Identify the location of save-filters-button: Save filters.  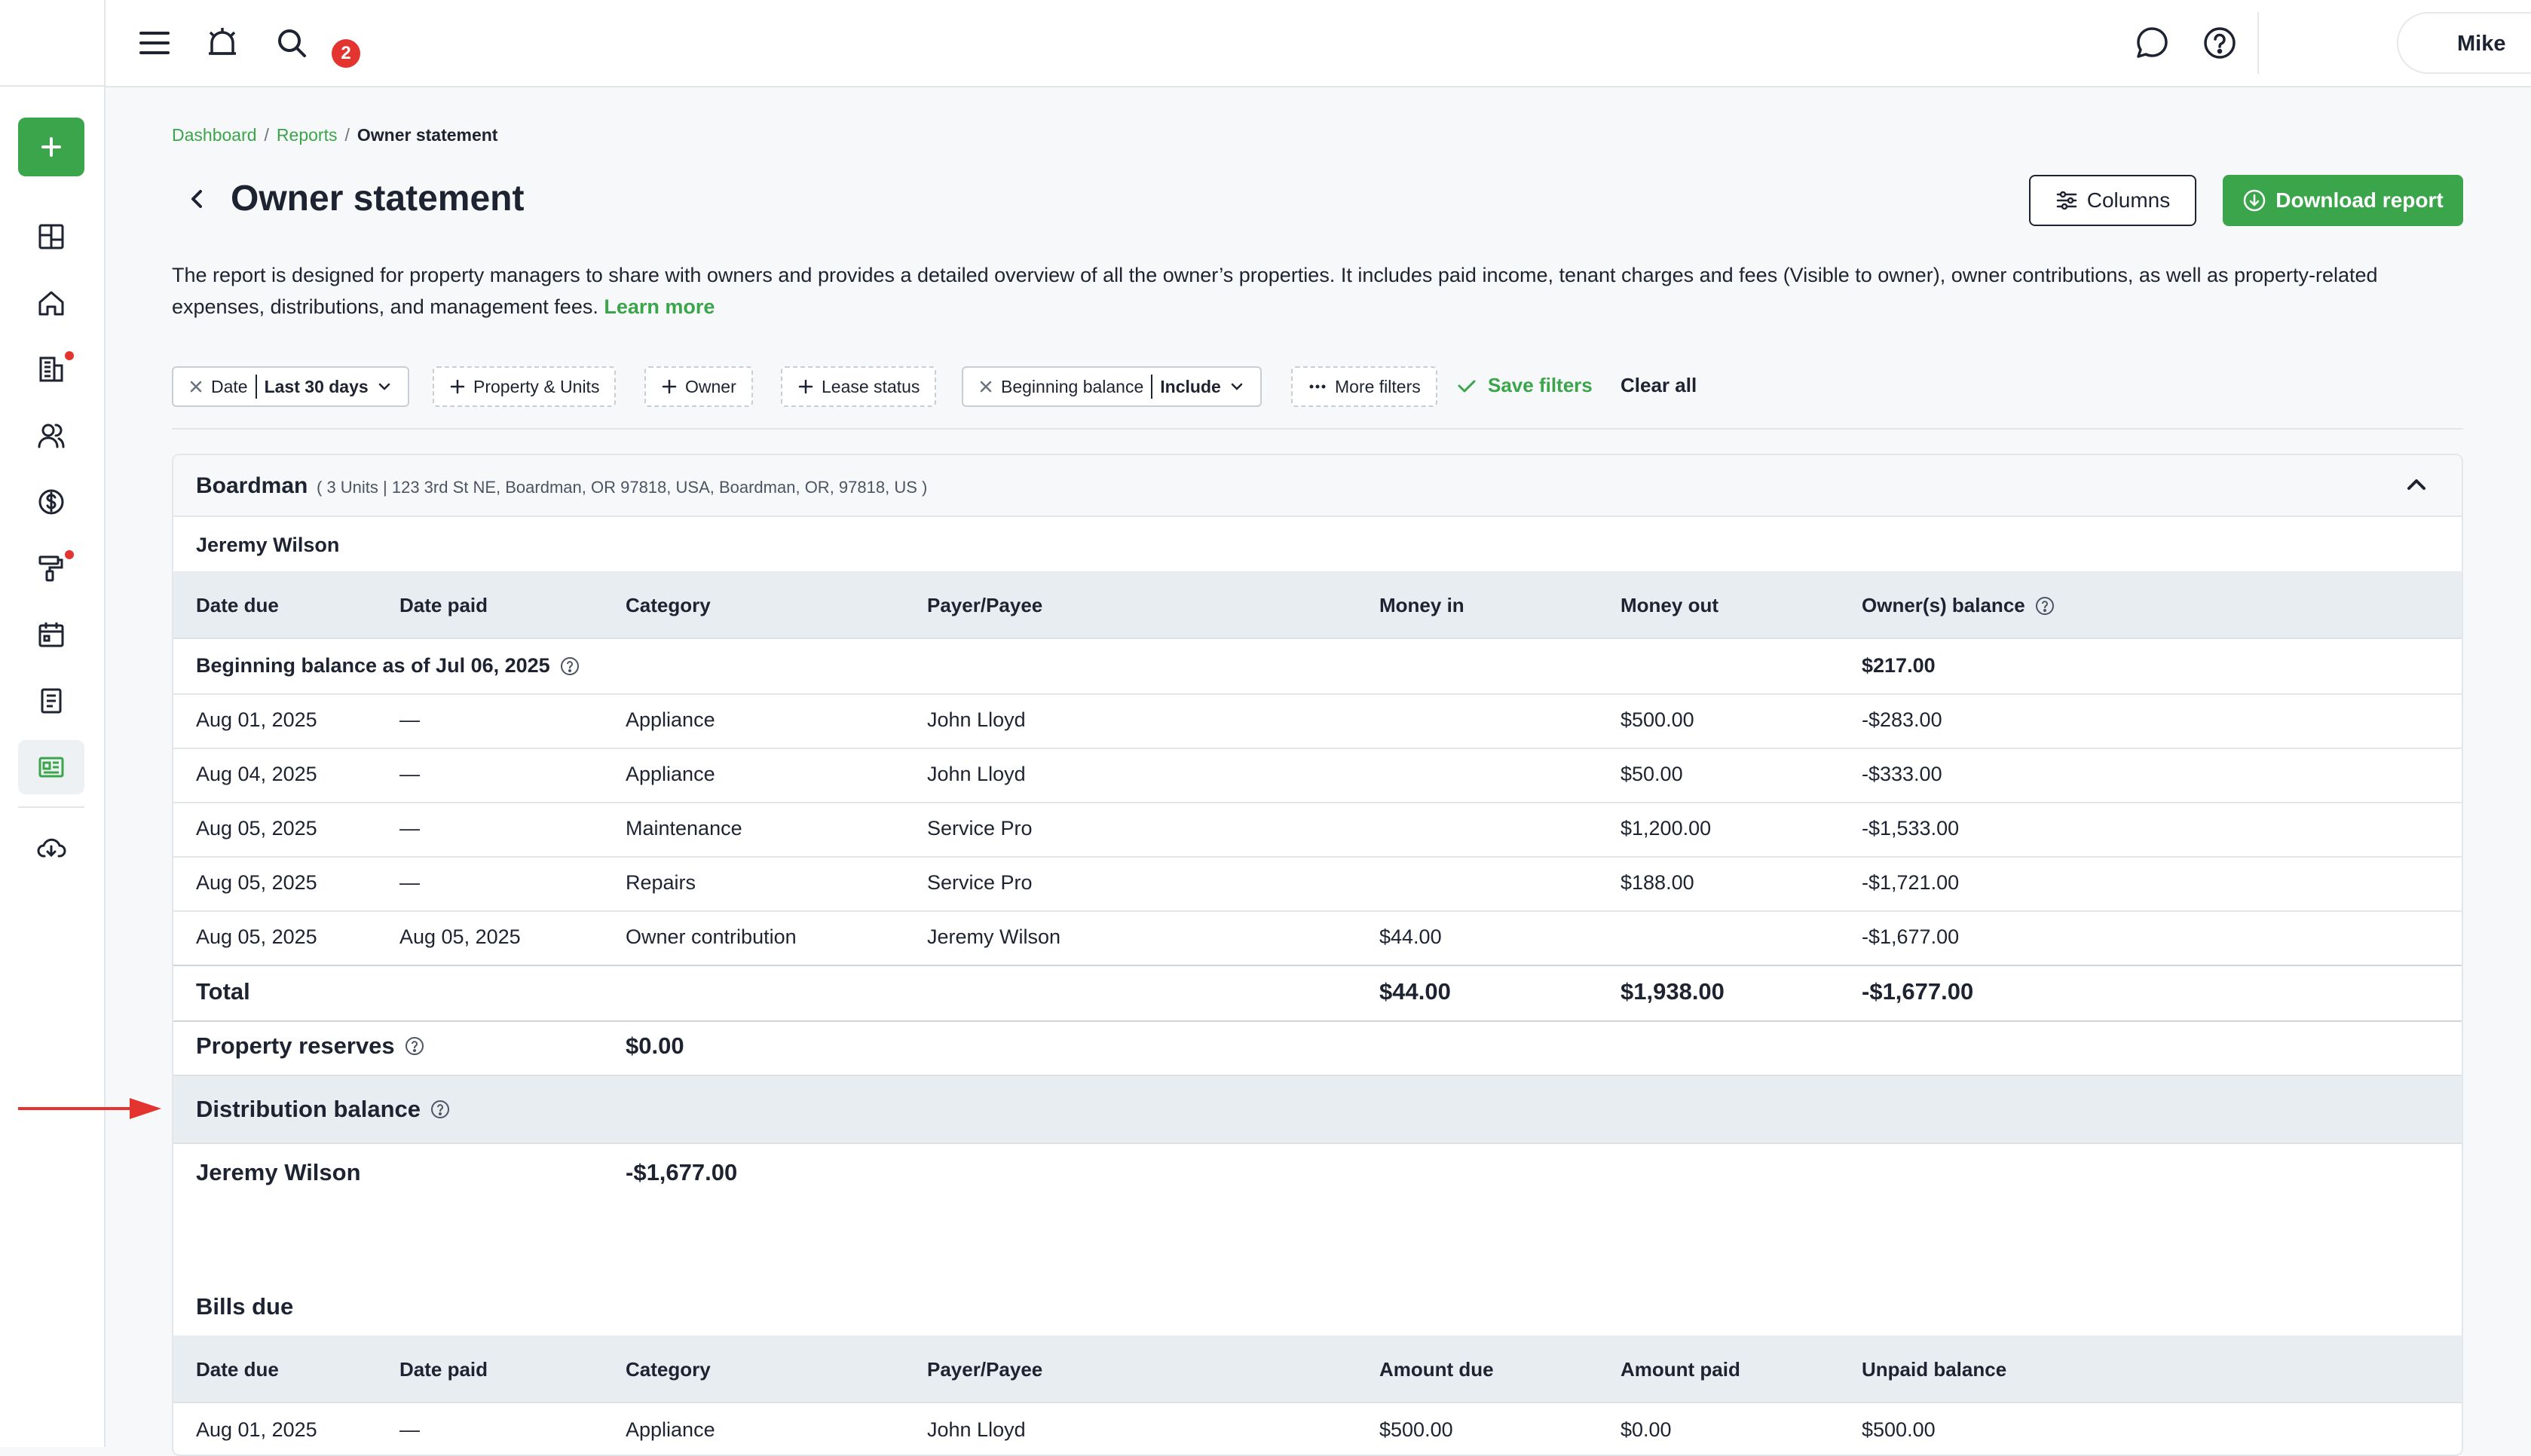
(1524, 385).